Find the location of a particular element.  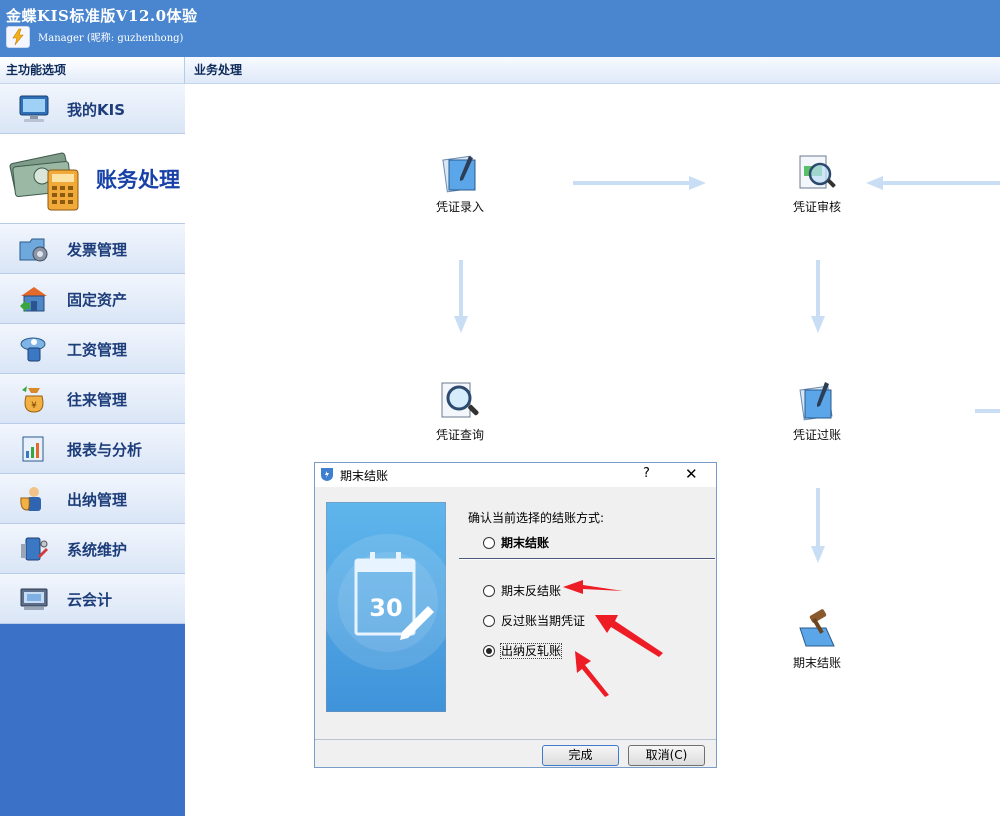

sidebar-item-label: 账务处理 is located at coordinates (138, 180).